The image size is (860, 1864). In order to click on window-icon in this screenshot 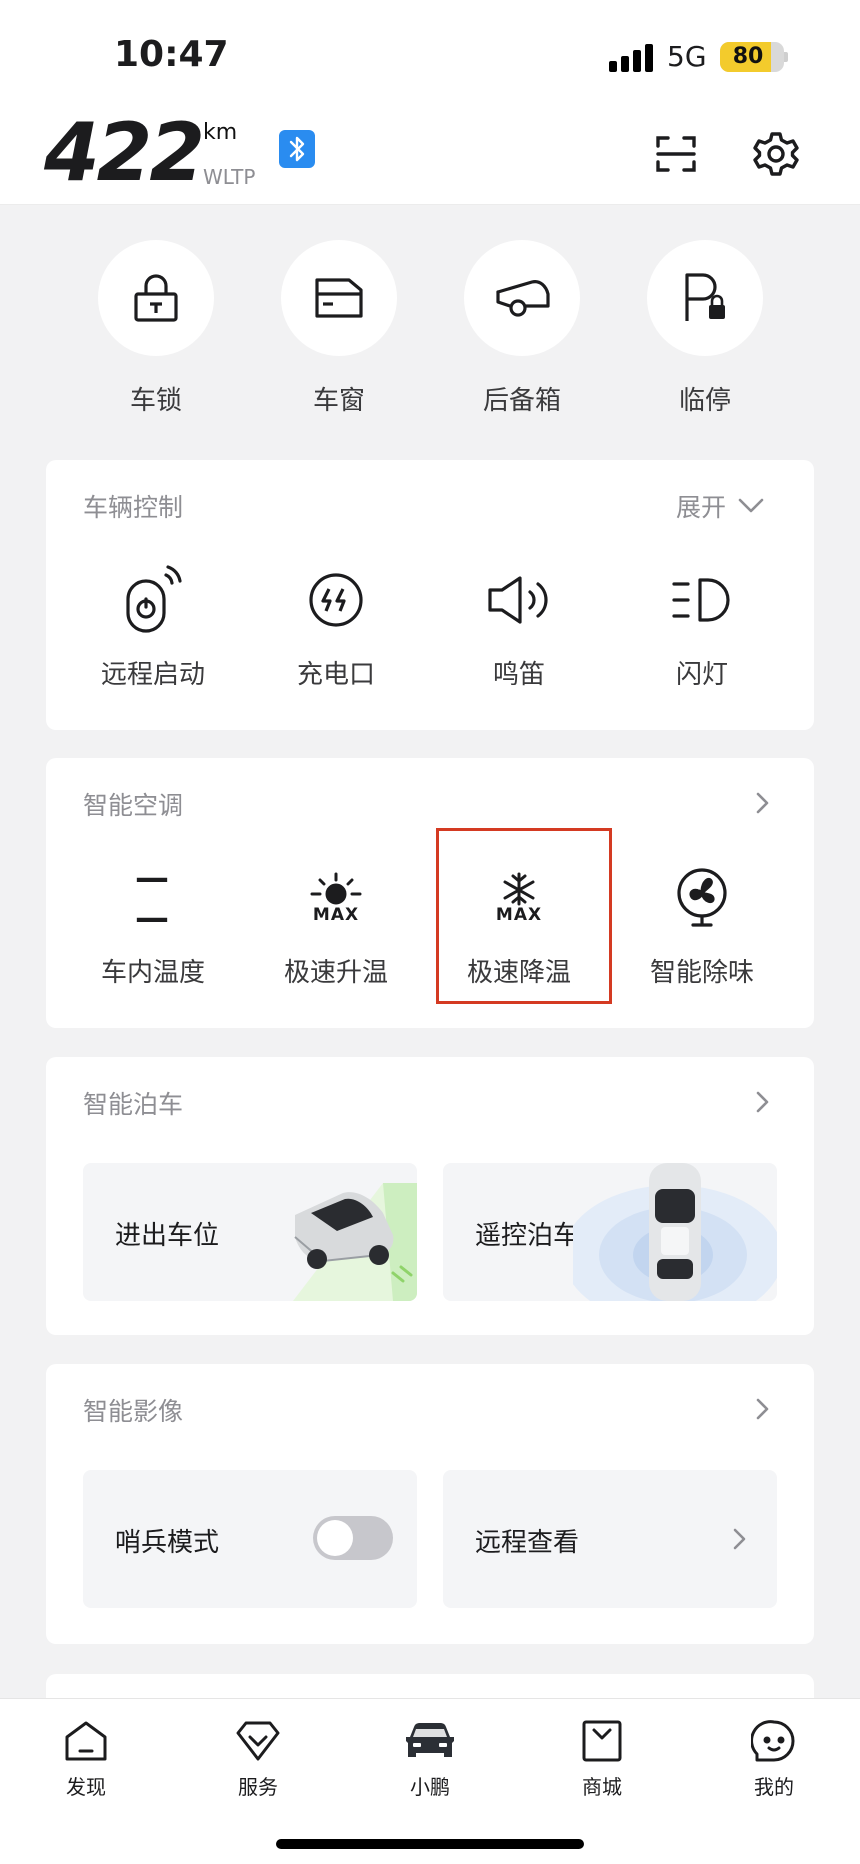, I will do `click(339, 298)`.